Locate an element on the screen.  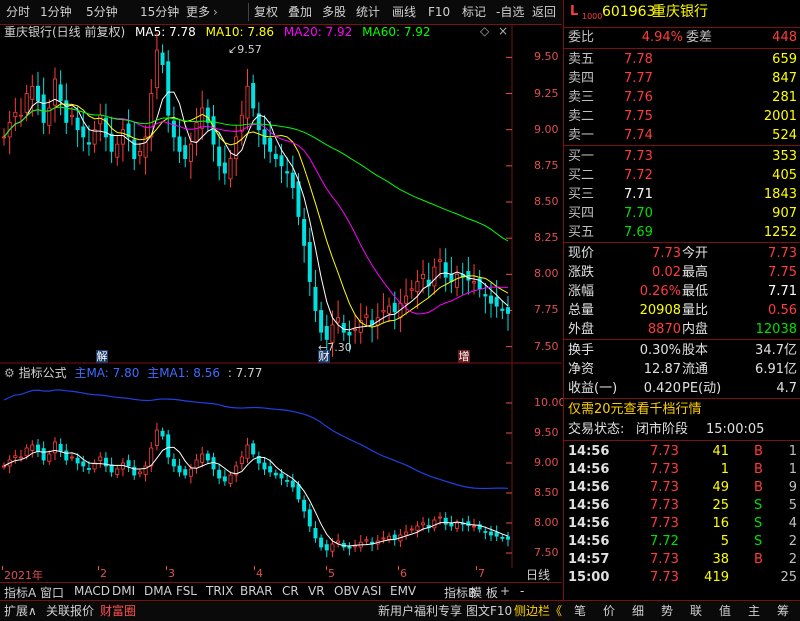
statistics-button: 统计 is located at coordinates (368, 12).